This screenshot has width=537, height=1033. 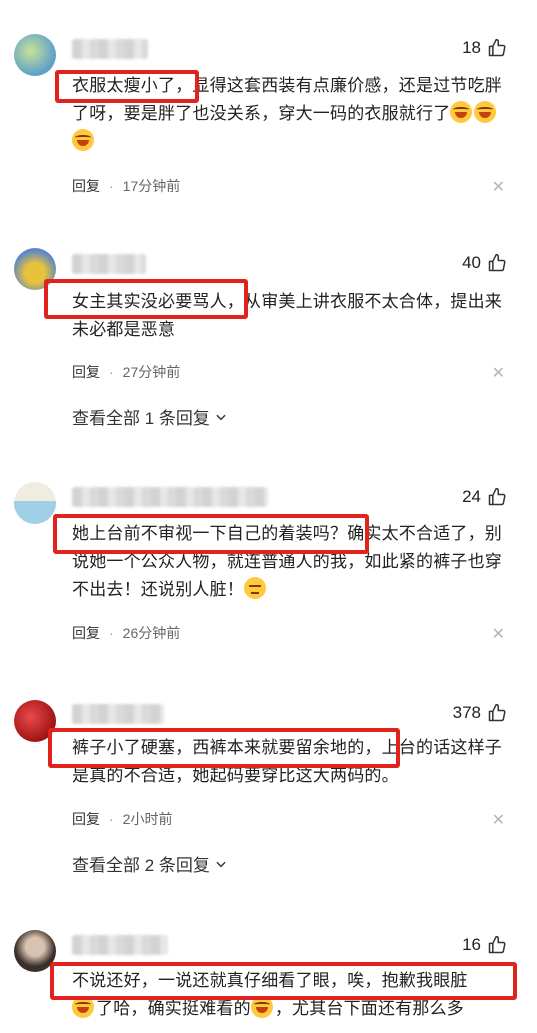 I want to click on like-count: 378, so click(x=466, y=712).